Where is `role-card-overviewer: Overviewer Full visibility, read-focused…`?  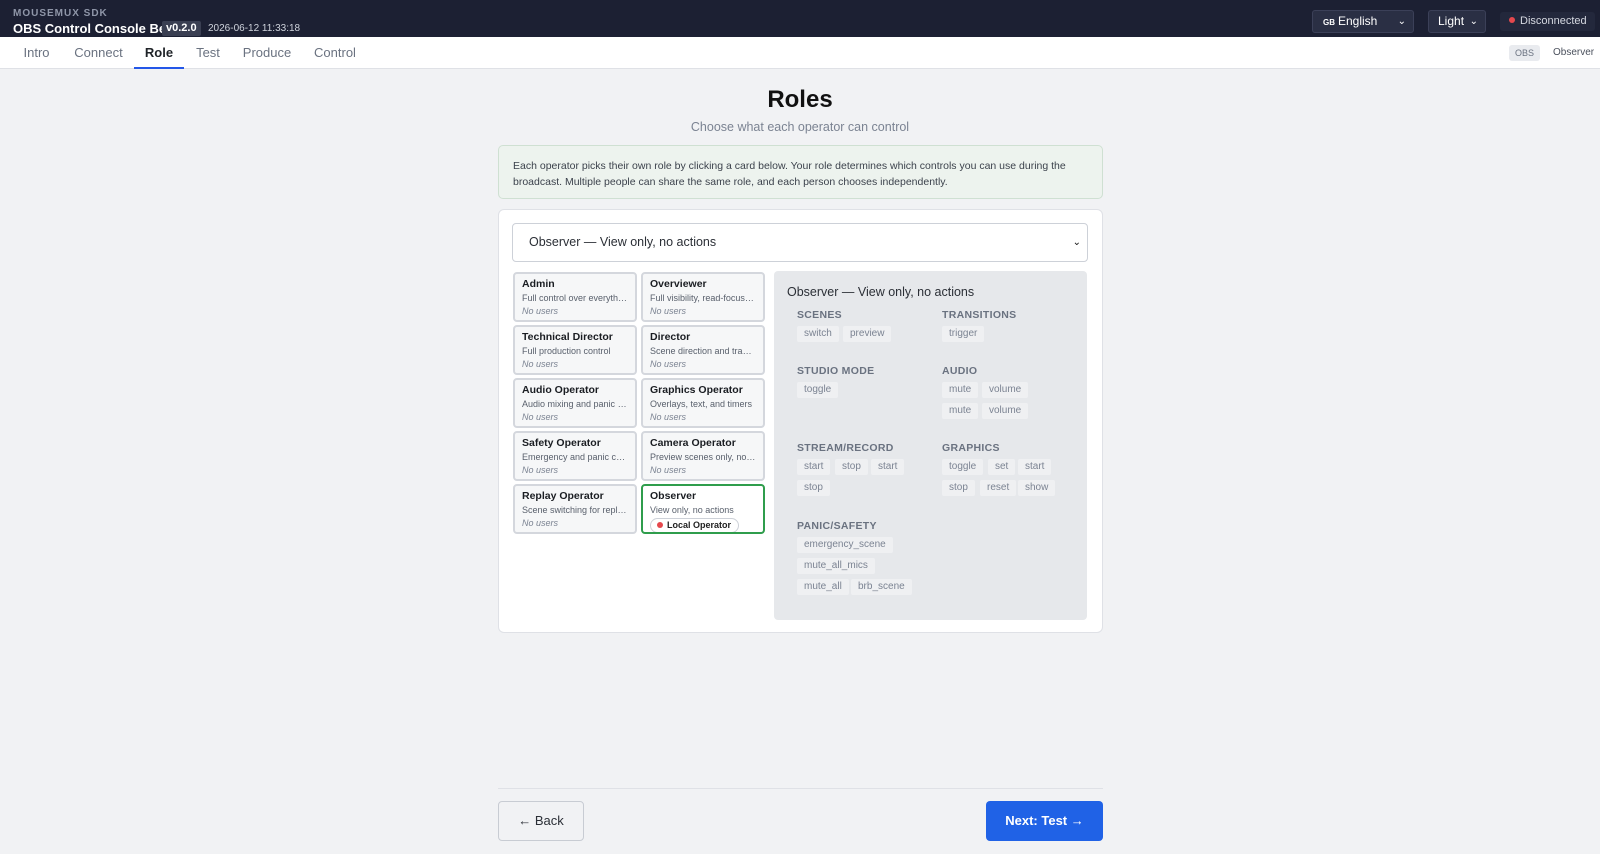
role-card-overviewer: Overviewer Full visibility, read-focused… is located at coordinates (703, 297).